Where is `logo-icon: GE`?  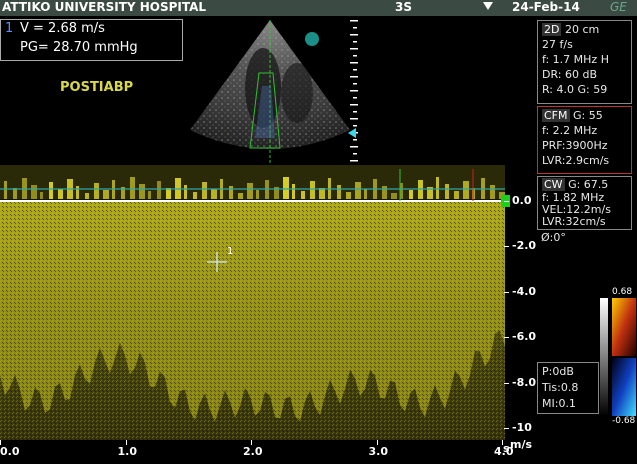
logo-icon: GE is located at coordinates (618, 7).